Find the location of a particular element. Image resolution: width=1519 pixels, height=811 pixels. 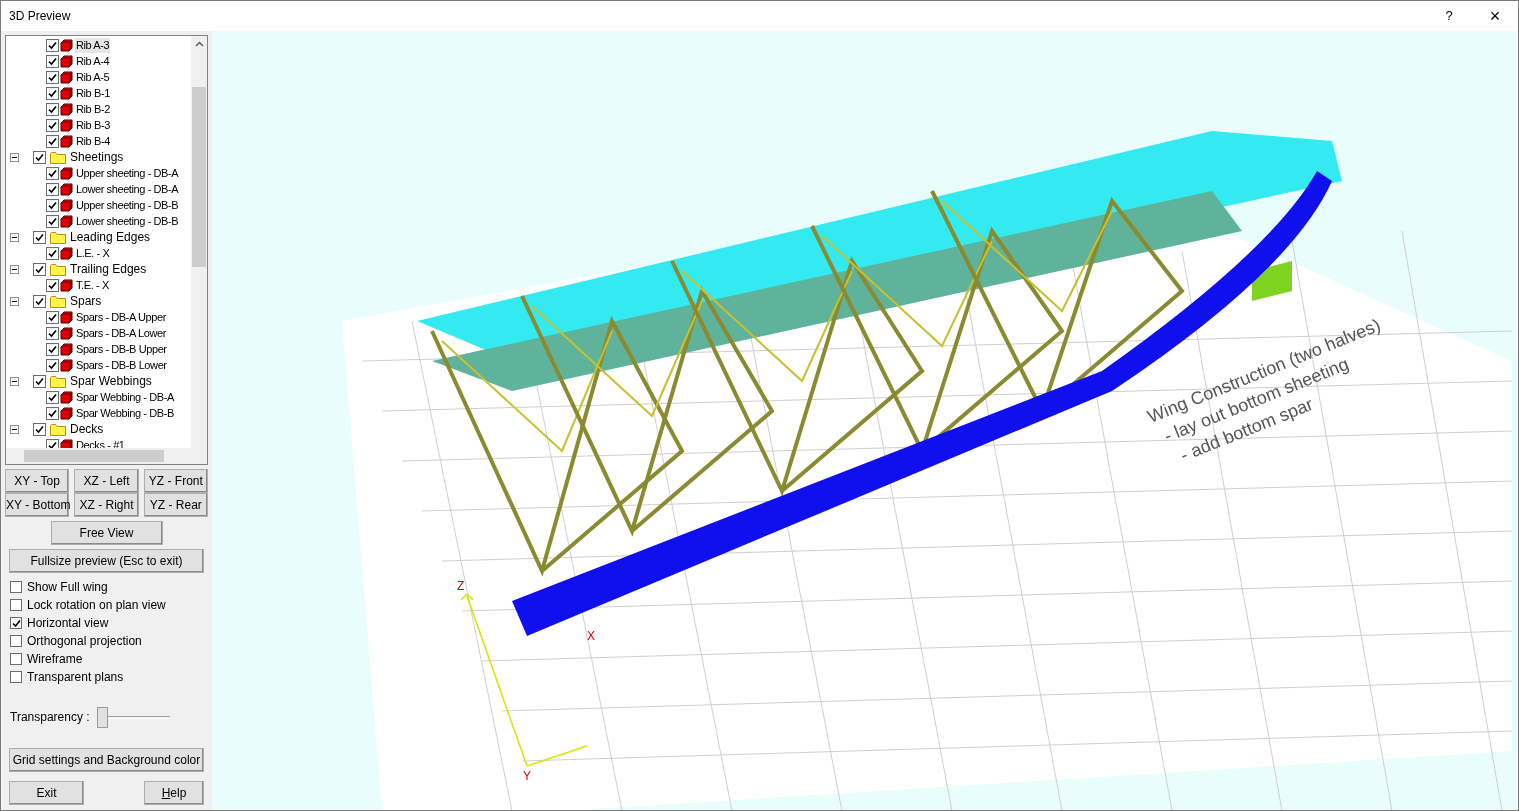

tree-item: Decks - #1 is located at coordinates (100, 442).